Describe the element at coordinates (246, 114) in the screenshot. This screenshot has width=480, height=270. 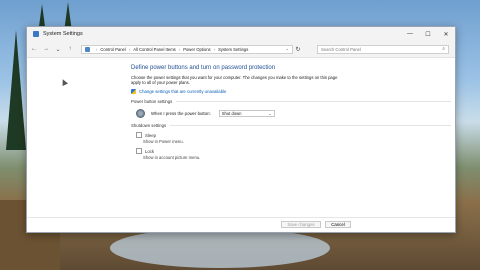
I see `power-button-select: Shut down ⌄` at that location.